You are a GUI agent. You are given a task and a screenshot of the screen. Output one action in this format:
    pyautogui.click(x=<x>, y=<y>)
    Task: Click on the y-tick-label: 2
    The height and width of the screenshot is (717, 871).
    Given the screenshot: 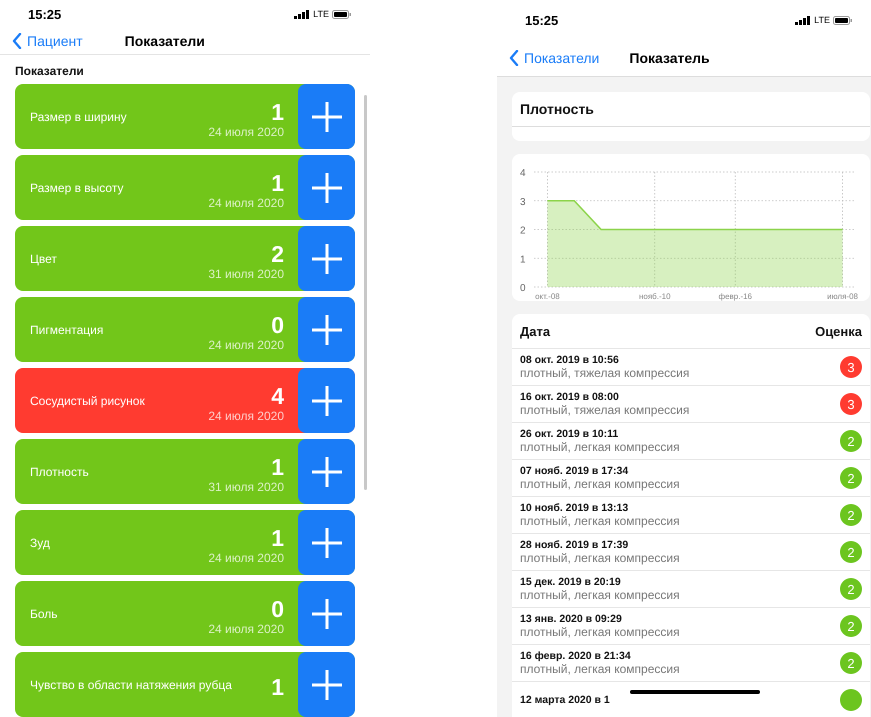 What is the action you would take?
    pyautogui.click(x=523, y=231)
    